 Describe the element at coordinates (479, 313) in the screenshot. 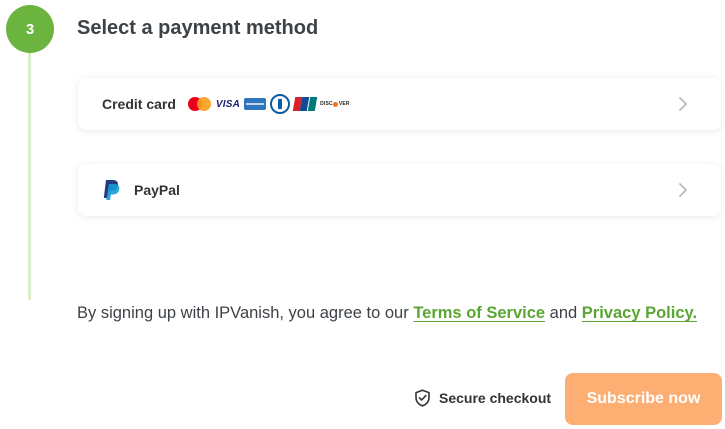

I see `terms-of-service-link: Terms of Service` at that location.